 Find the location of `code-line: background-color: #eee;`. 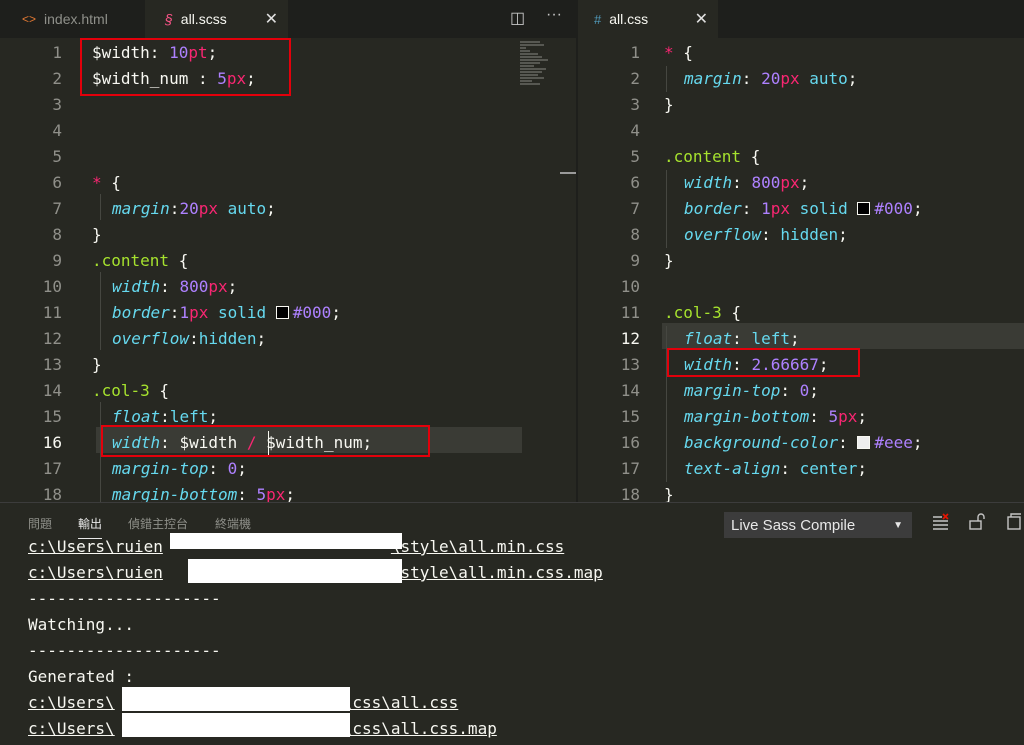

code-line: background-color: #eee; is located at coordinates (803, 442).